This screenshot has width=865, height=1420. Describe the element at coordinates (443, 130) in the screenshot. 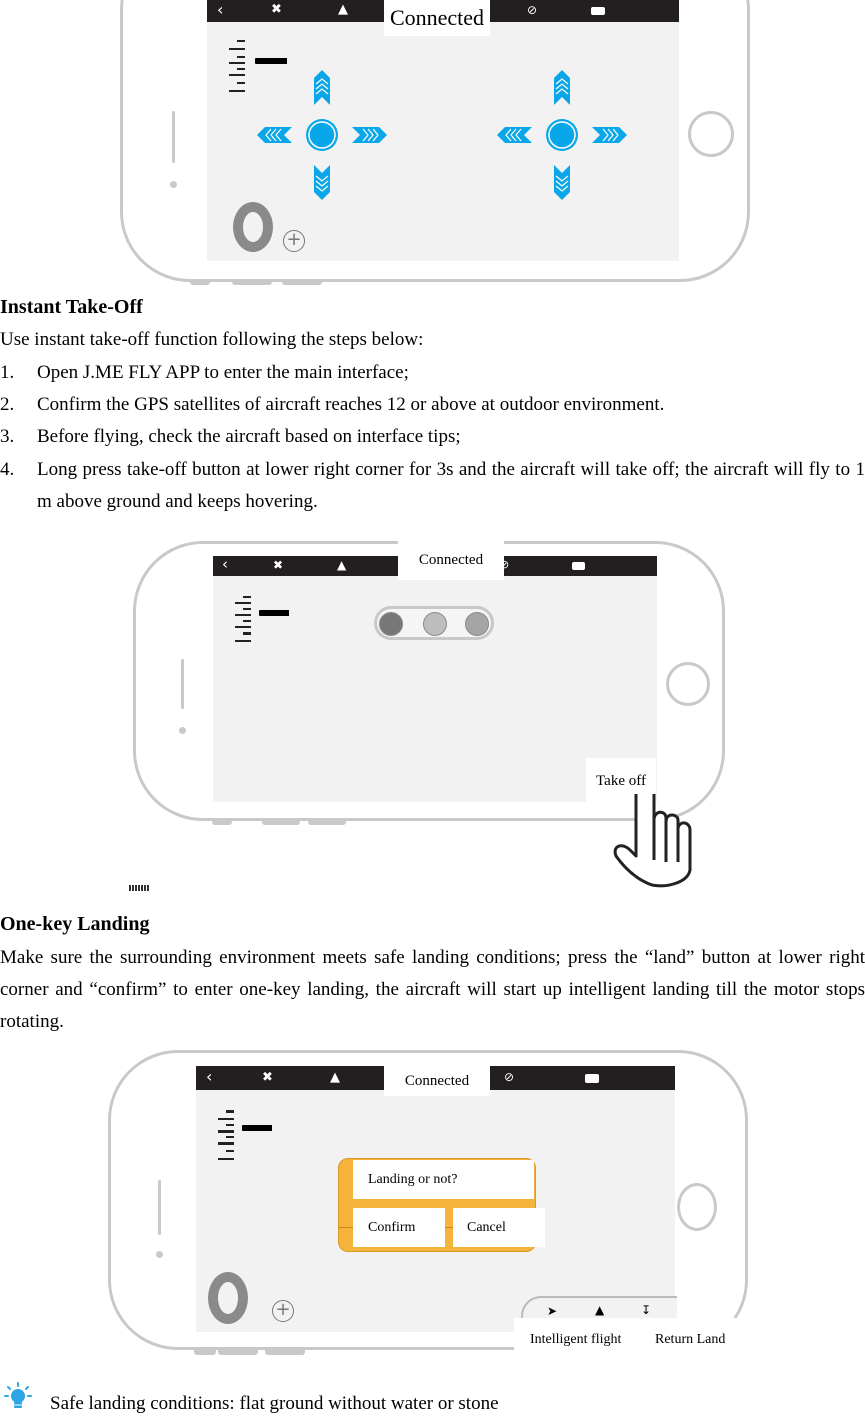

I see `app-screen-main: ‹ ✖ ▲ ⊘ Connected +` at that location.